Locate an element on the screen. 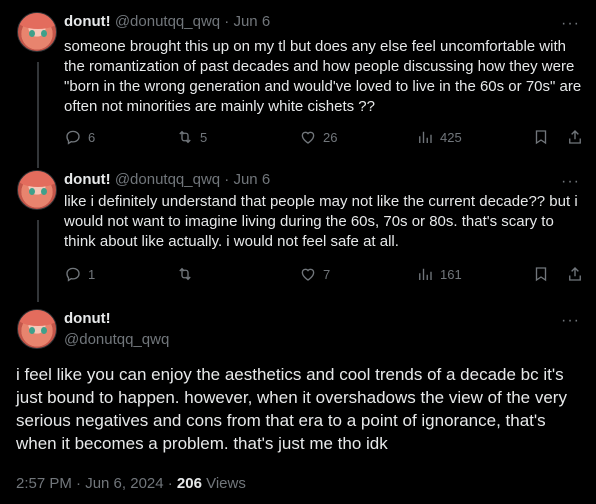 This screenshot has width=596, height=504. views-count: 161 is located at coordinates (451, 274).